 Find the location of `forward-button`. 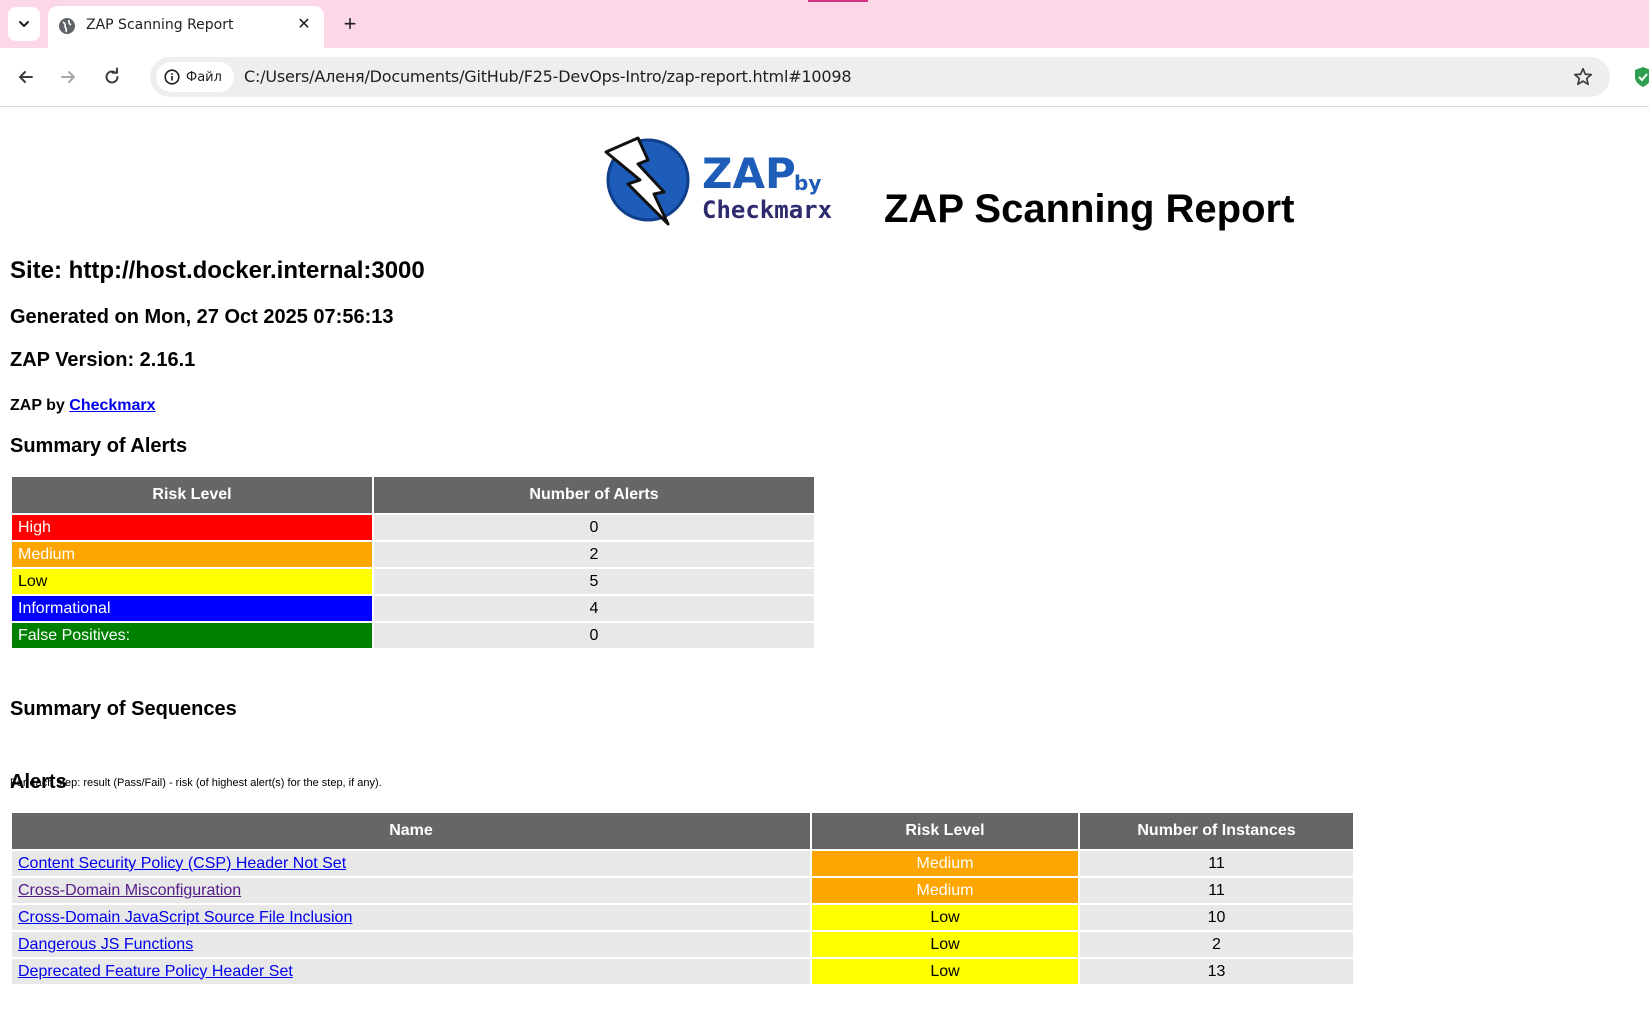

forward-button is located at coordinates (68, 77).